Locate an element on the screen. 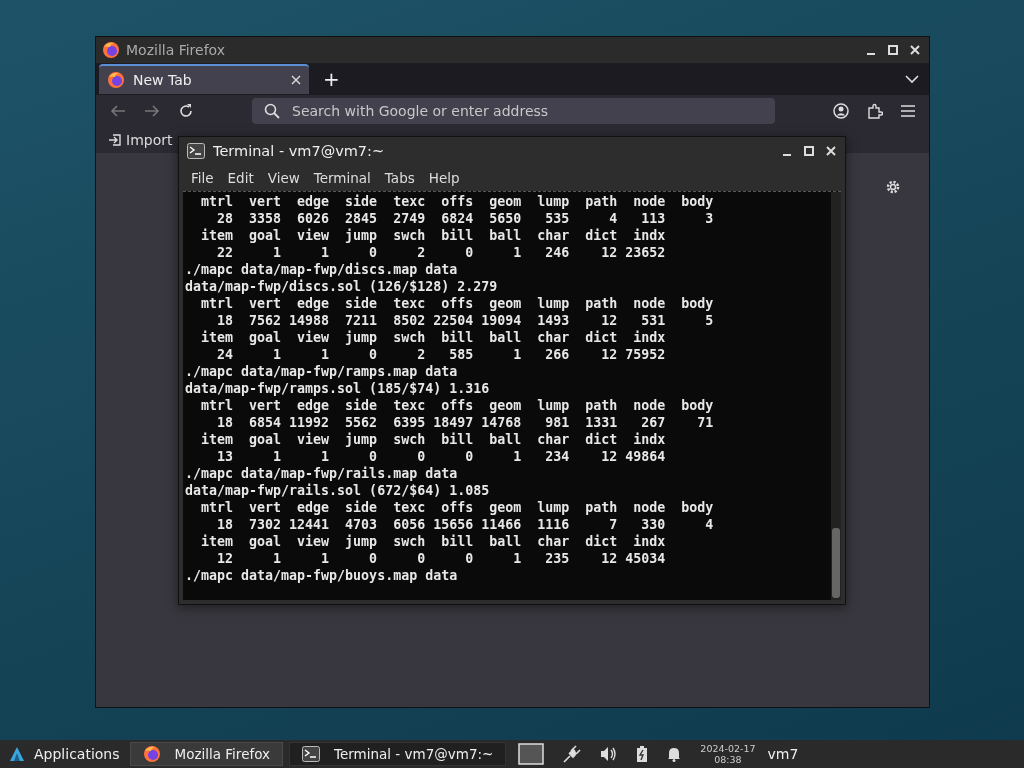 This screenshot has height=768, width=1024. battery-icon is located at coordinates (642, 754).